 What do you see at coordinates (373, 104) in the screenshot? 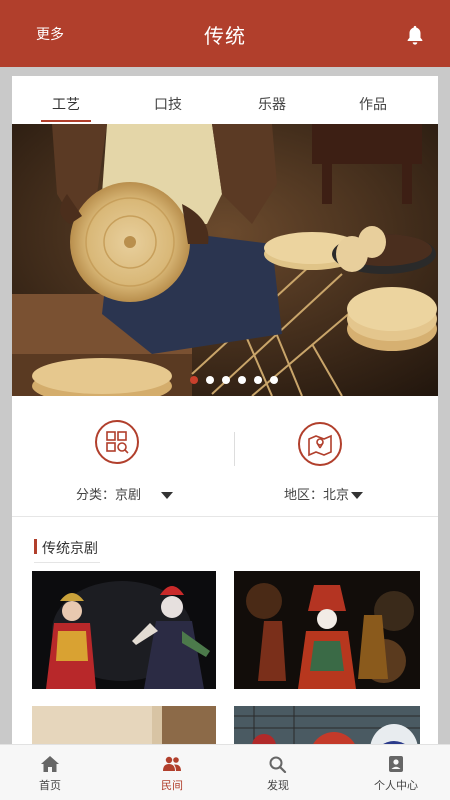
I see `tab-works: 作品` at bounding box center [373, 104].